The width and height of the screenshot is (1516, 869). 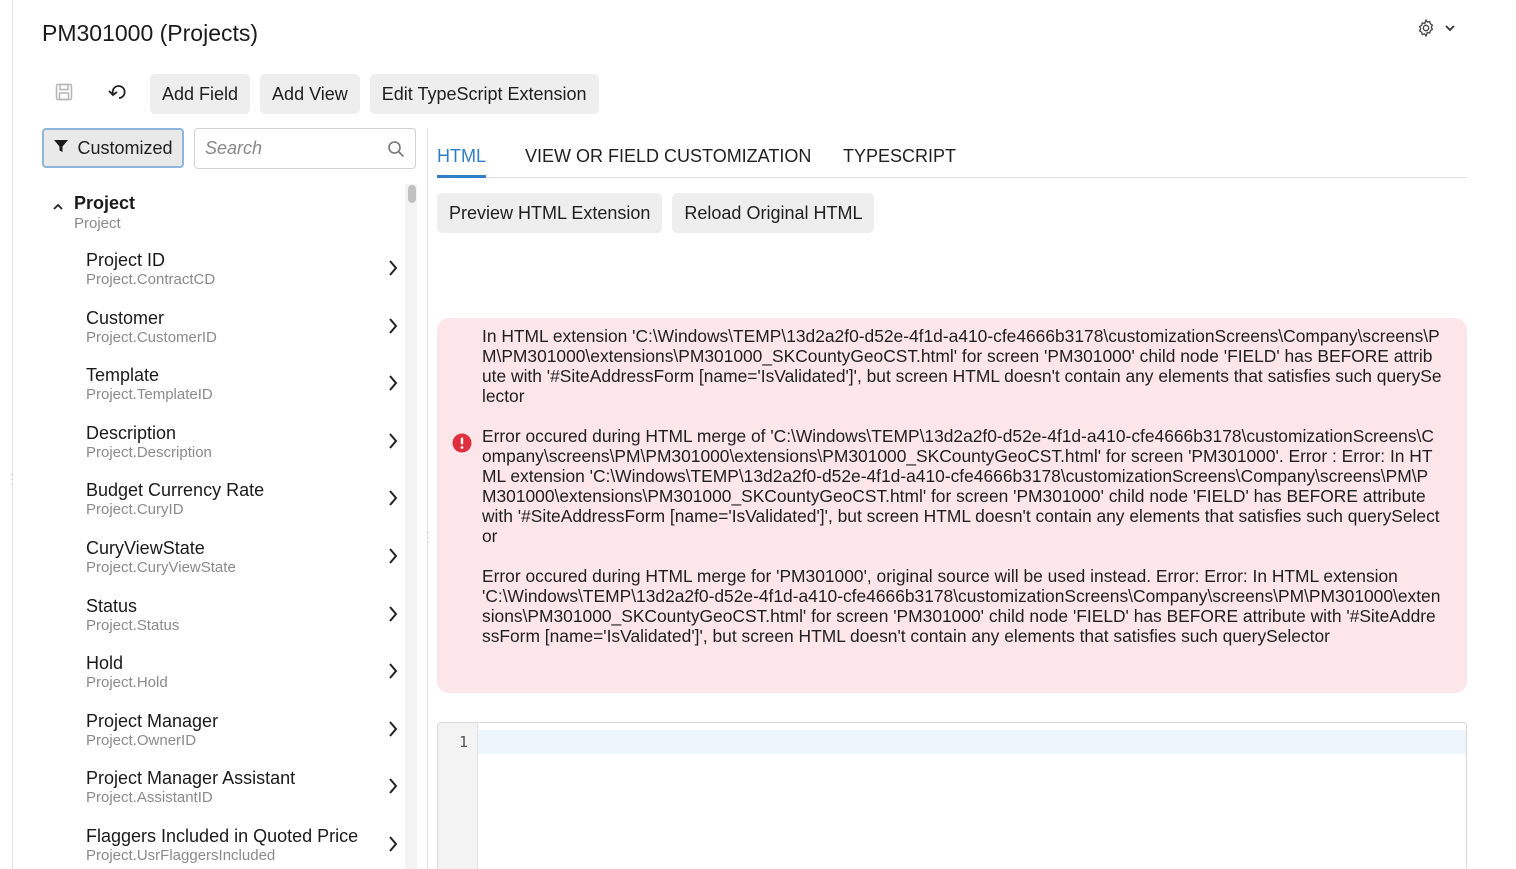 I want to click on chevron-up-icon, so click(x=58, y=208).